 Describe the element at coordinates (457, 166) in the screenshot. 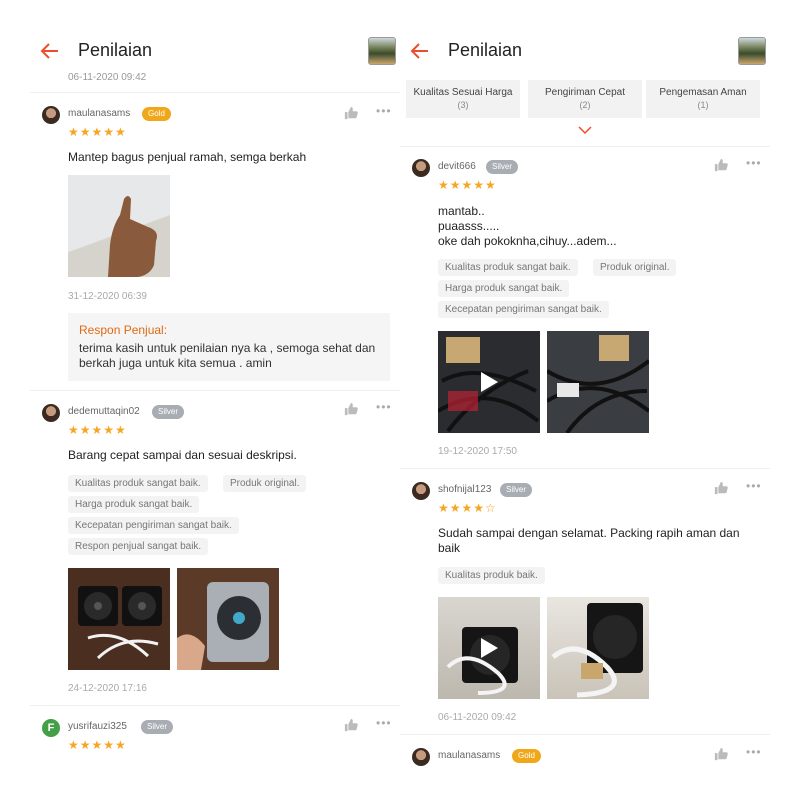

I see `username: devit666` at that location.